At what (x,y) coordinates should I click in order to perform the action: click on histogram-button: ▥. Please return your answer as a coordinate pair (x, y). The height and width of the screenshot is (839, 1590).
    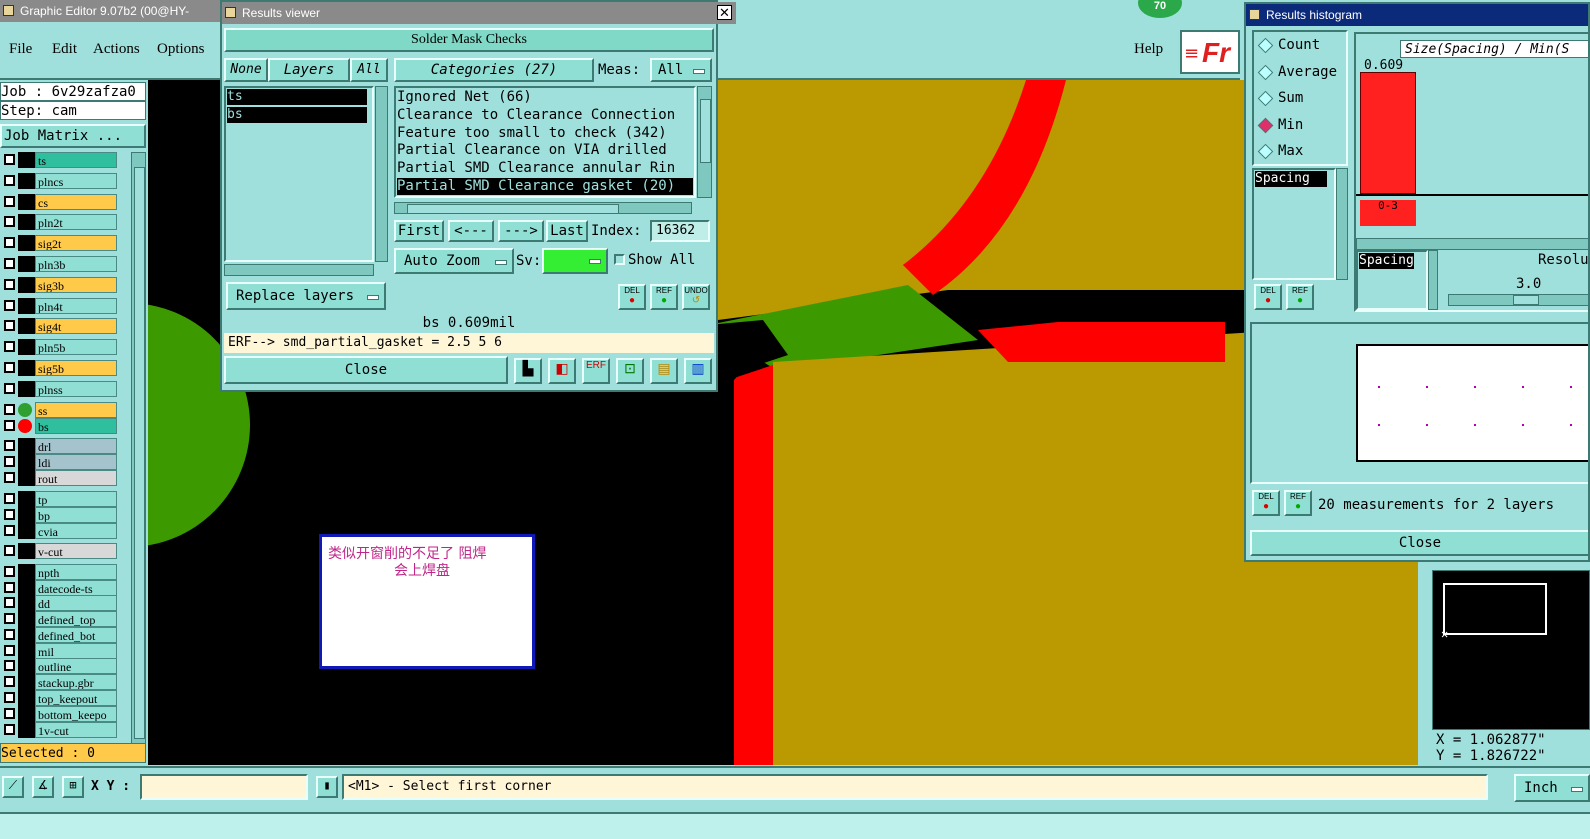
    Looking at the image, I should click on (698, 371).